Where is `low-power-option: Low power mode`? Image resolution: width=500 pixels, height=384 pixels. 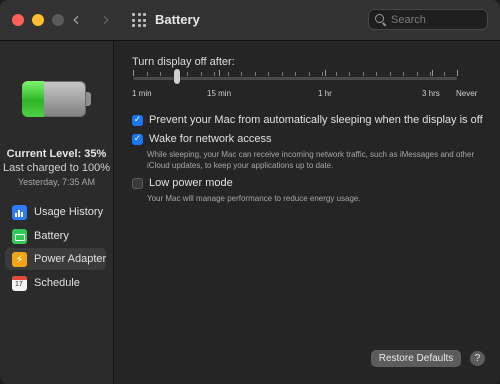
low-power-option: Low power mode is located at coordinates (182, 183).